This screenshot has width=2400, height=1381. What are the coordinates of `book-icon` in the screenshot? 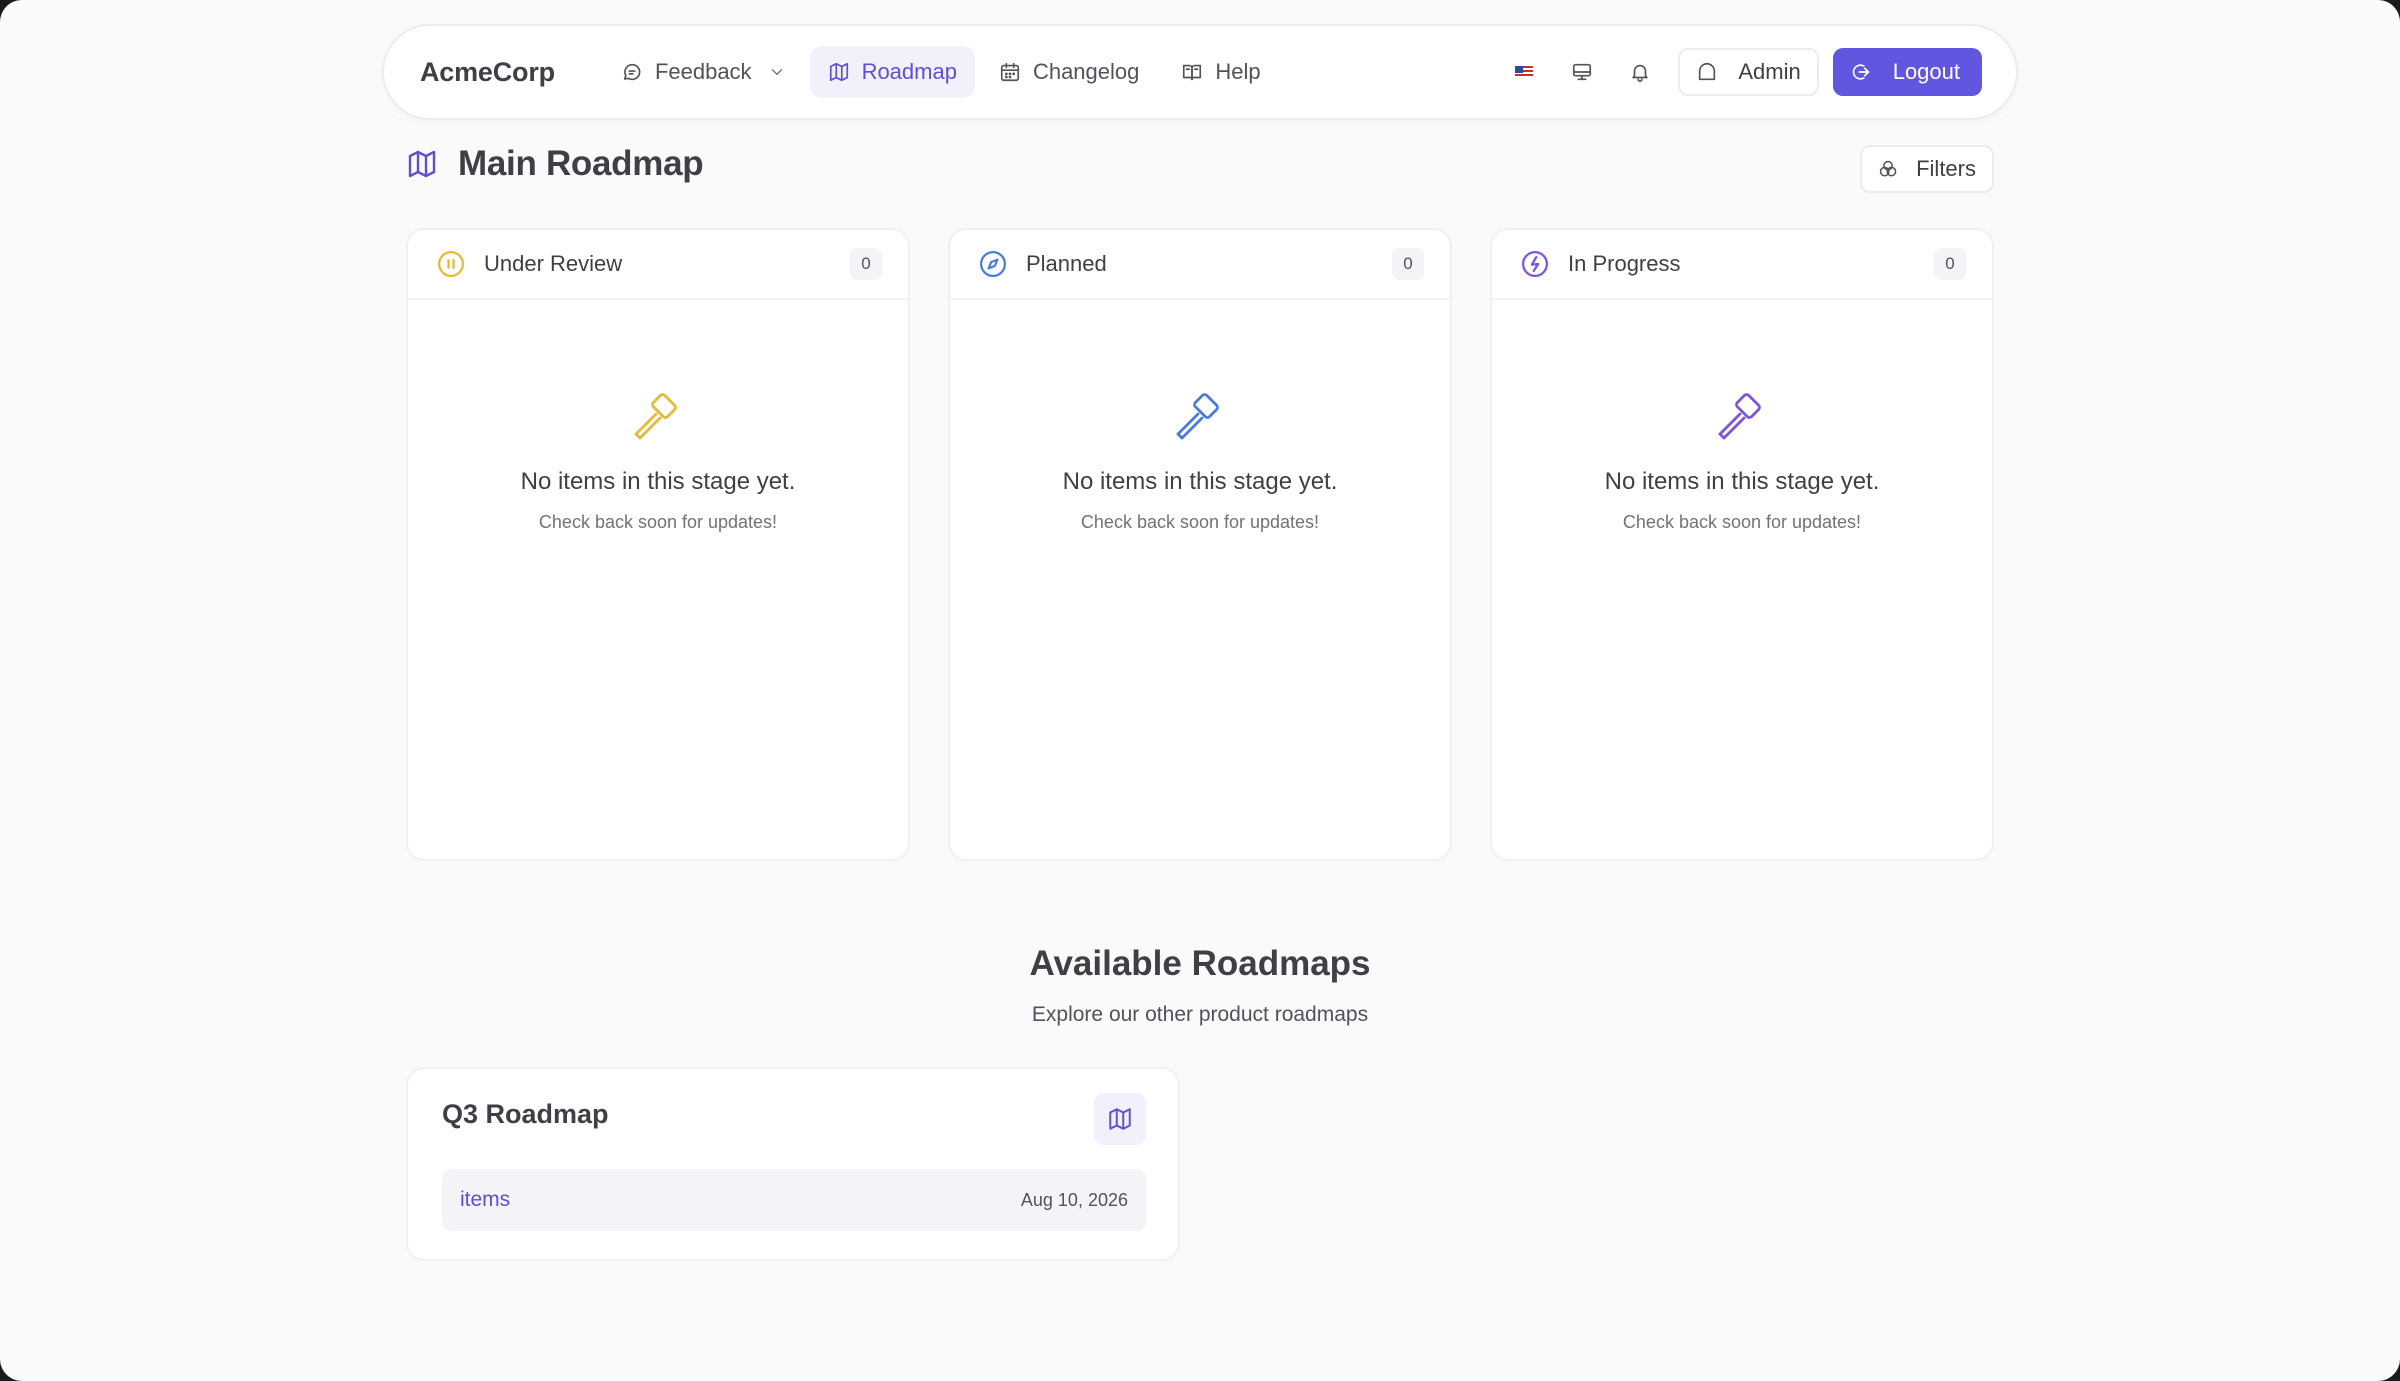 It's located at (1192, 72).